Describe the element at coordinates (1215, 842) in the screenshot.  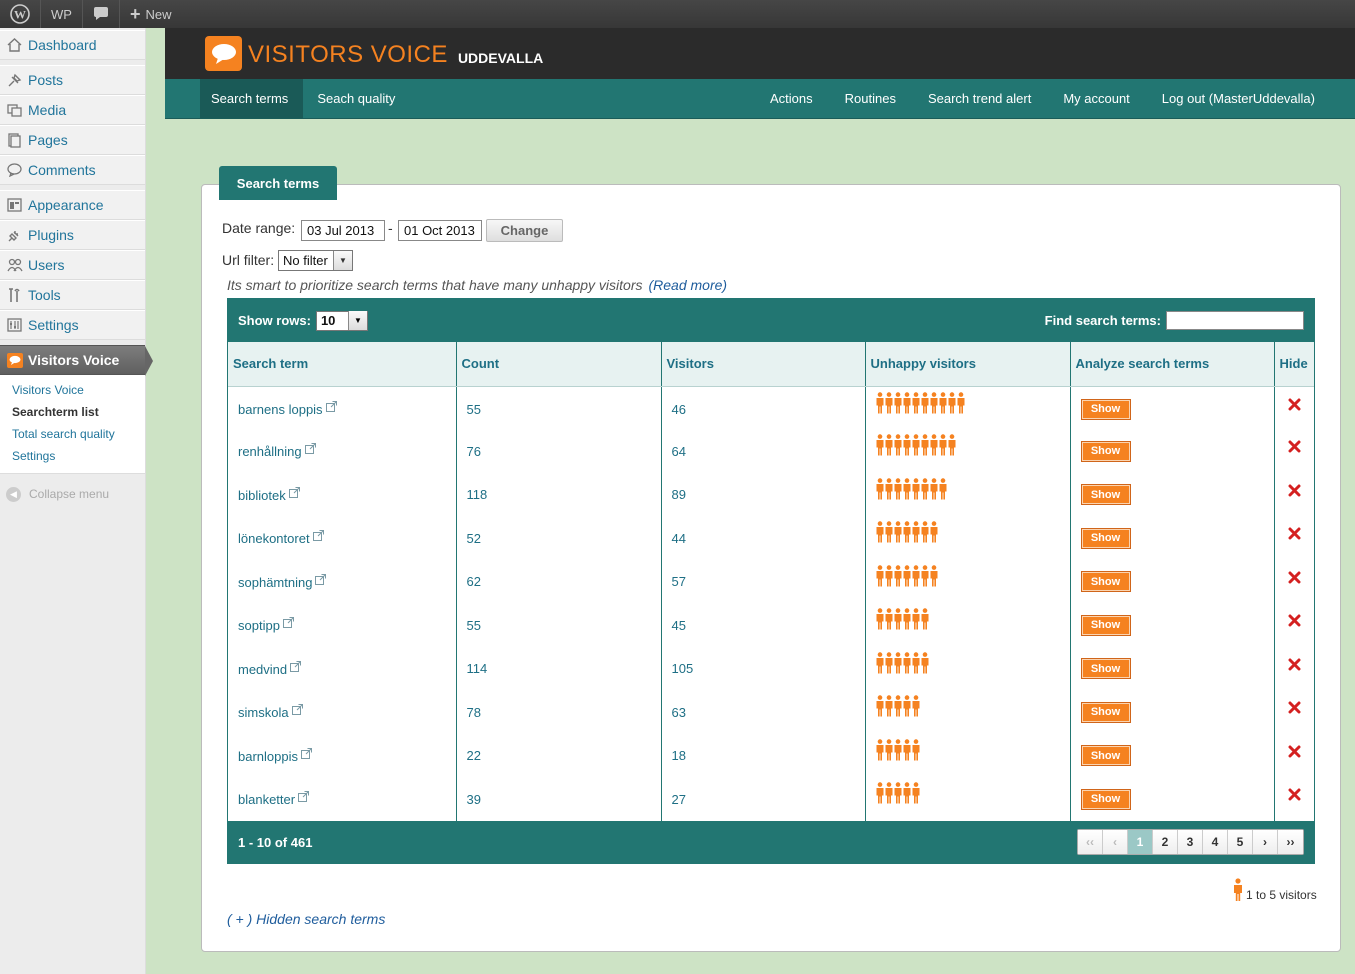
I see `page-button: 4` at that location.